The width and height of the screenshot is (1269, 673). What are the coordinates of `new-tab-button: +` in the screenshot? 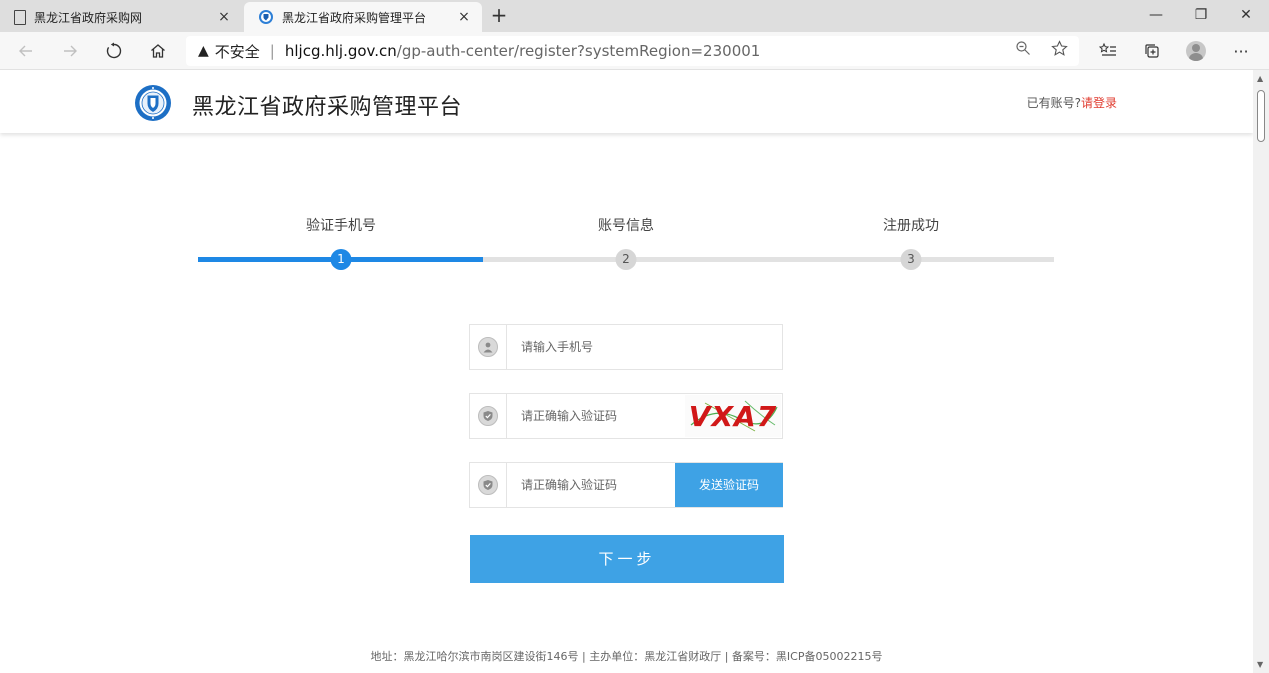 It's located at (499, 16).